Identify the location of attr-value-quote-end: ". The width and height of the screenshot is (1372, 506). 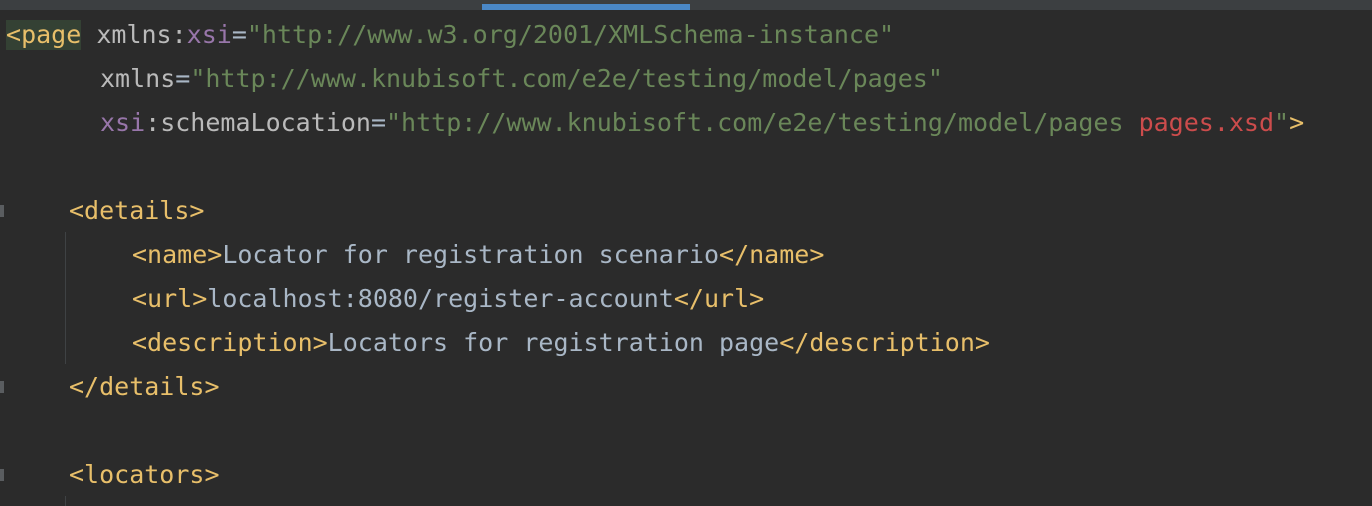
(1282, 122).